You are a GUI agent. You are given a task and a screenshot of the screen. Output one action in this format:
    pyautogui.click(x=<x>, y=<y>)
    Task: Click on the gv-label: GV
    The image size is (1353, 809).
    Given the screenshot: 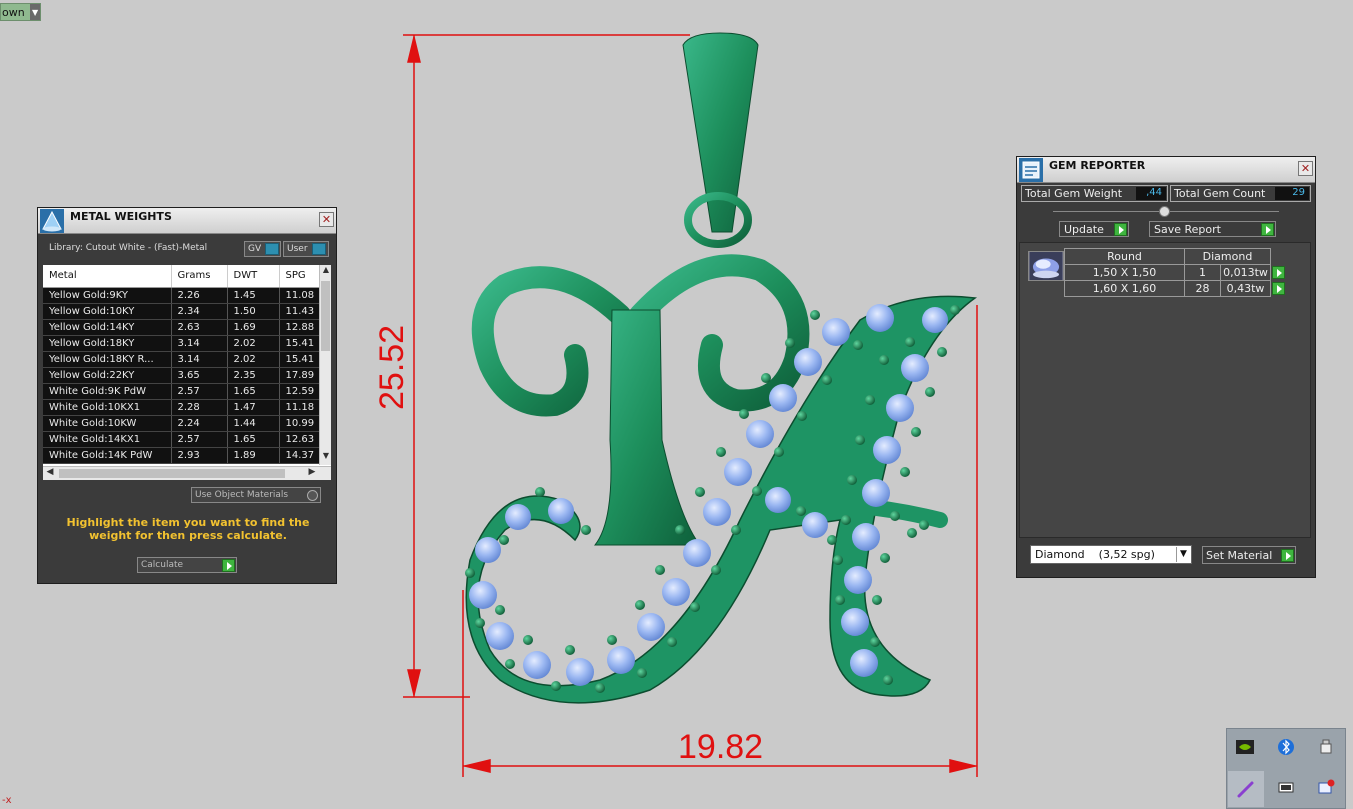 What is the action you would take?
    pyautogui.click(x=255, y=249)
    